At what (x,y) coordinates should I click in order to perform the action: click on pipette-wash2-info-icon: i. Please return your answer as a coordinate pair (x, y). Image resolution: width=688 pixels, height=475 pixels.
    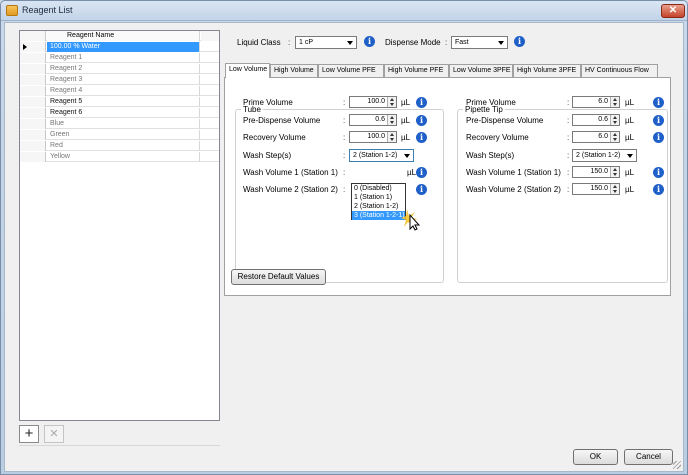
    Looking at the image, I should click on (658, 189).